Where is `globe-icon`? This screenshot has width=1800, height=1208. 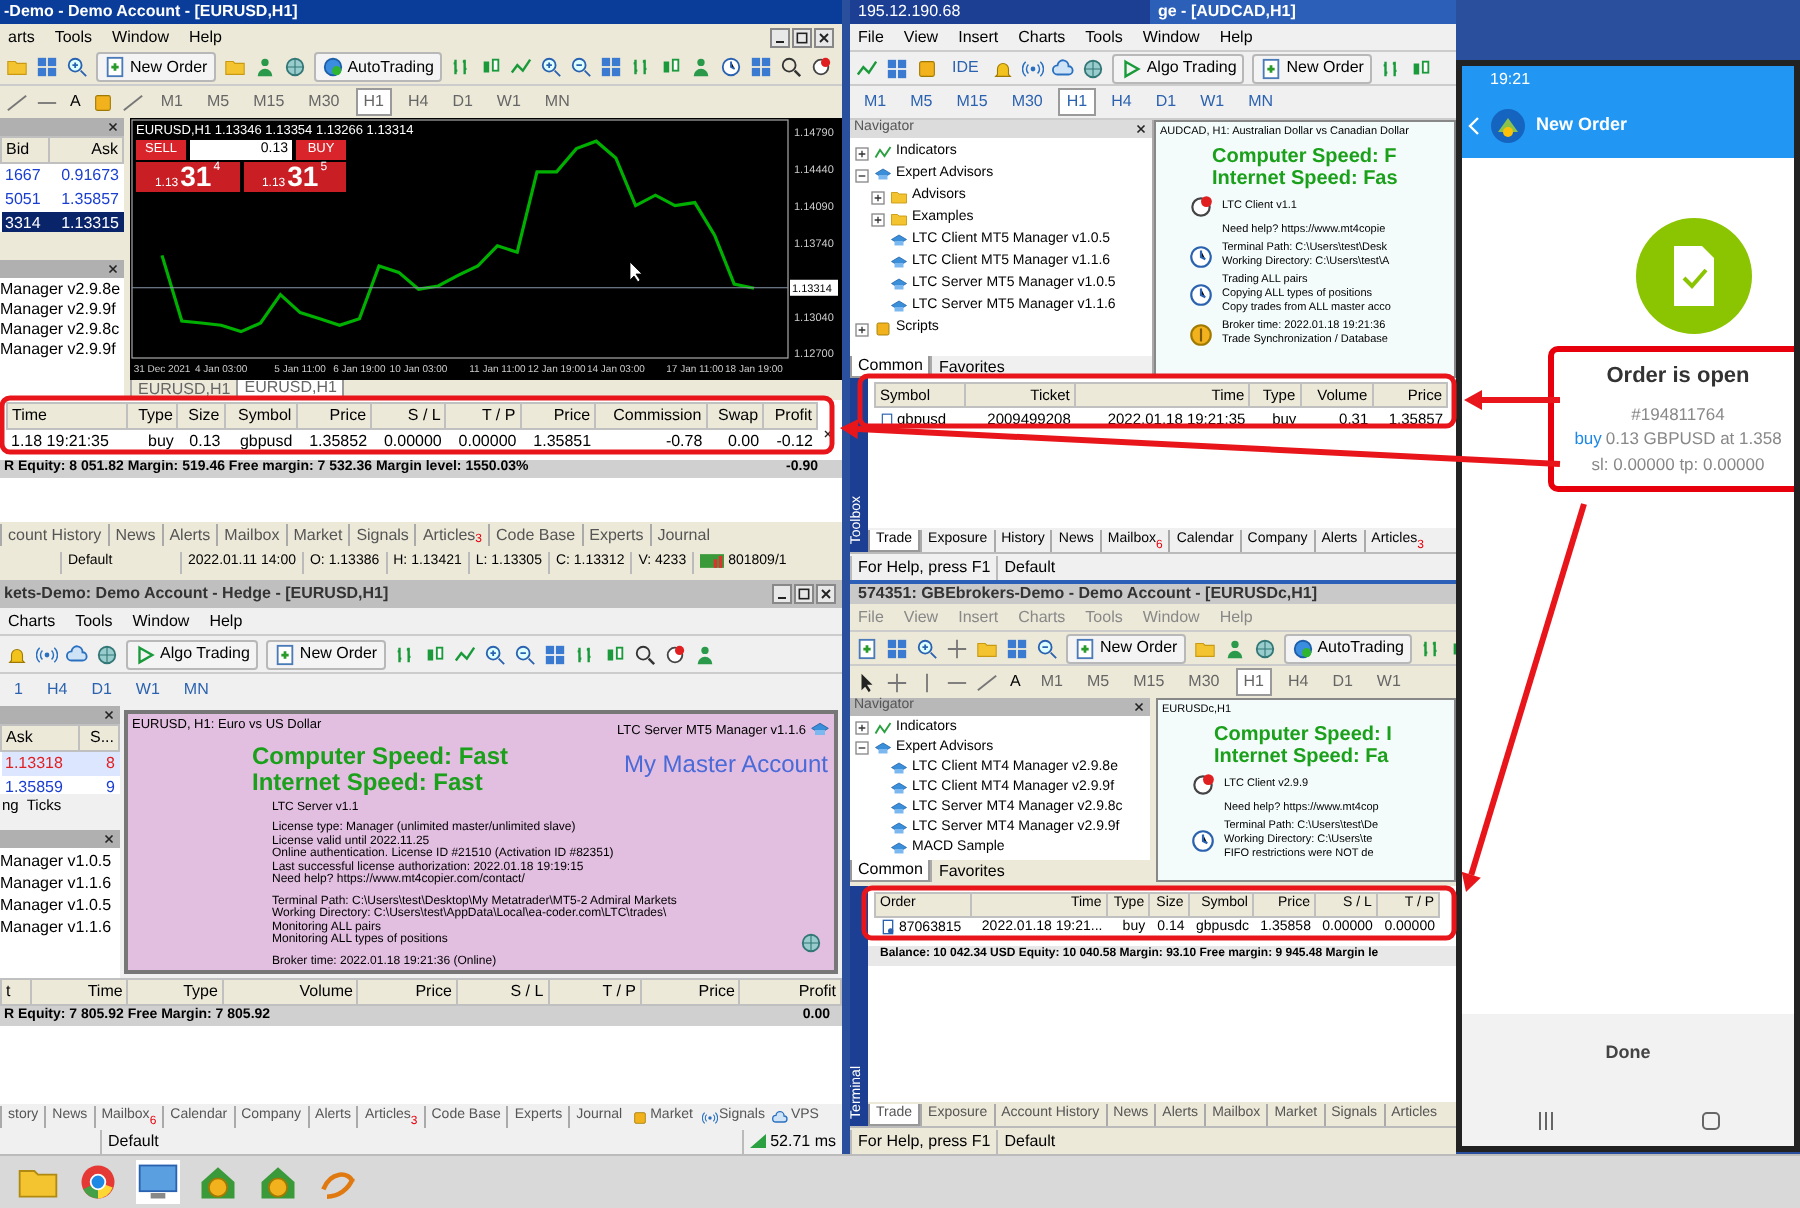
globe-icon is located at coordinates (1093, 68).